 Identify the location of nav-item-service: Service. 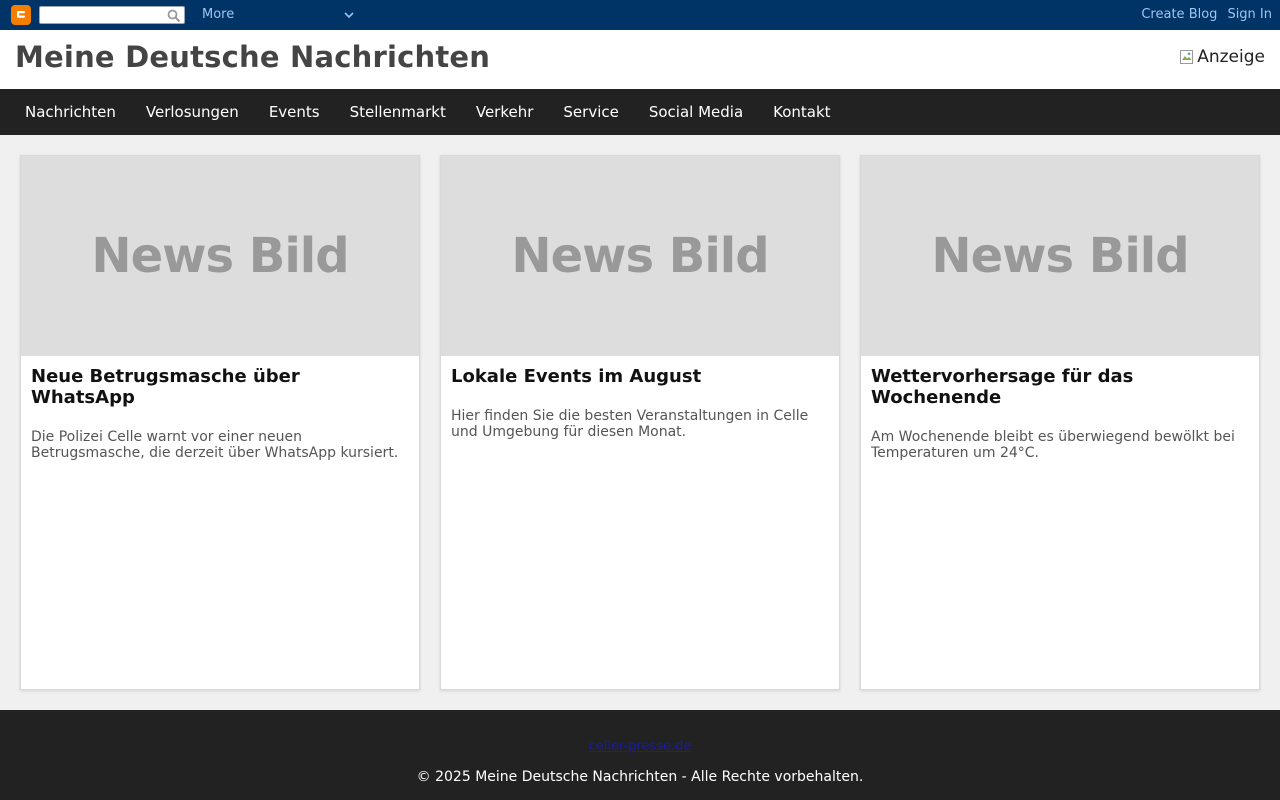
(590, 112).